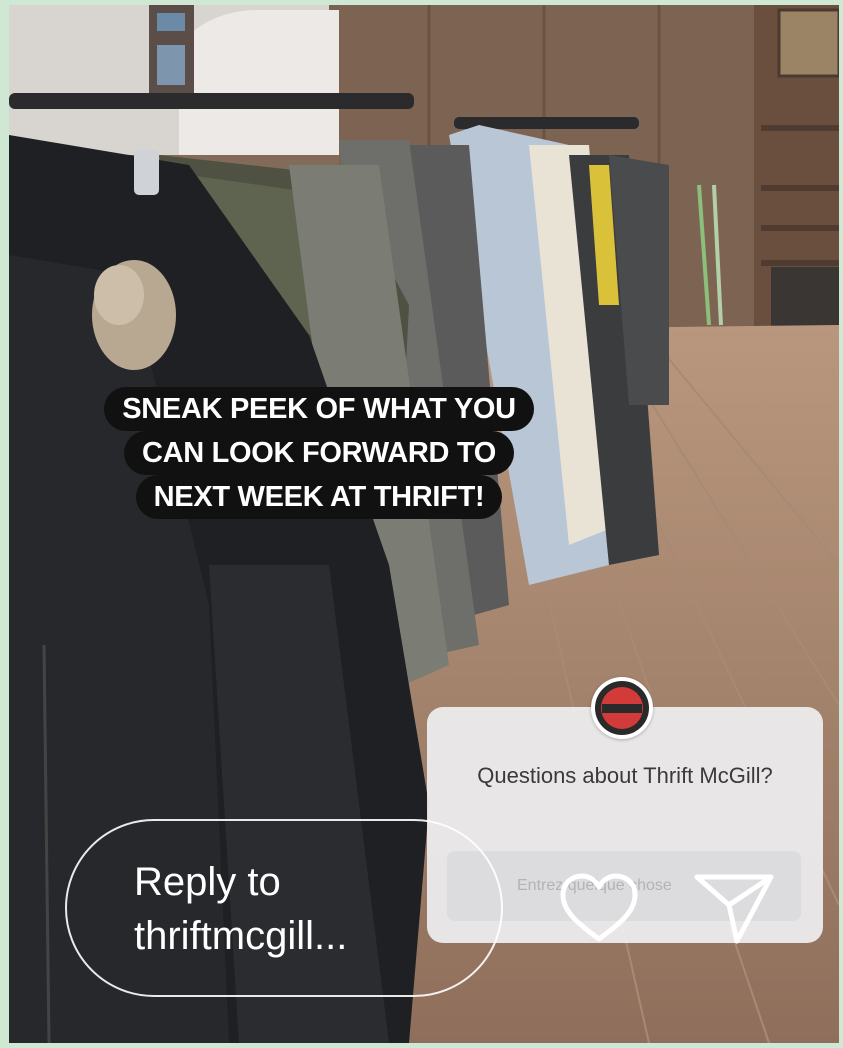 The width and height of the screenshot is (843, 1048). What do you see at coordinates (734, 908) in the screenshot?
I see `send-icon` at bounding box center [734, 908].